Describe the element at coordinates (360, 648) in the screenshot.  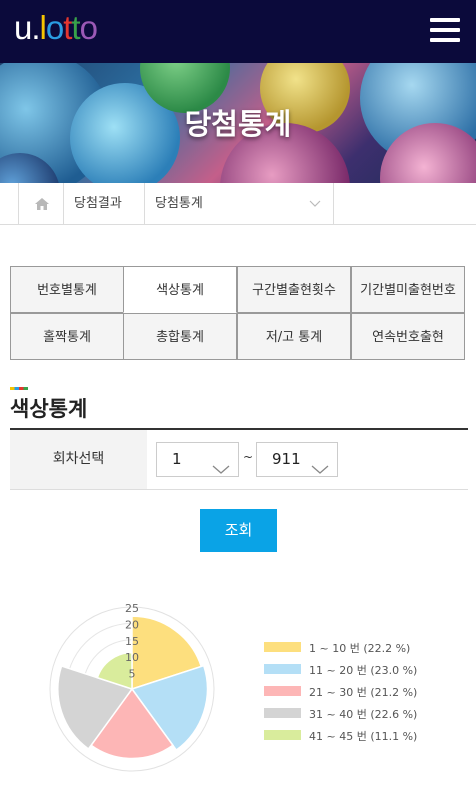
I see `legend-label: 1 ~ 10 번 (22.2 %)` at that location.